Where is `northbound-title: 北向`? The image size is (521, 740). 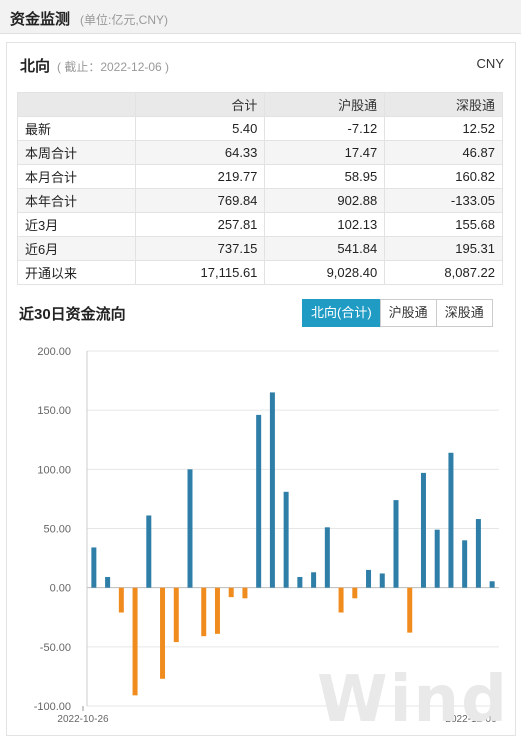
northbound-title: 北向 is located at coordinates (35, 66).